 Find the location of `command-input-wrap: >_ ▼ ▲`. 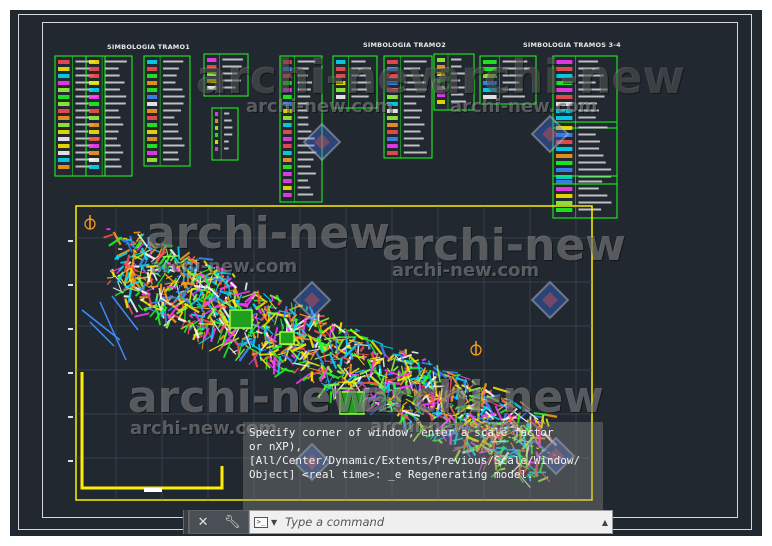

command-input-wrap: >_ ▼ ▲ is located at coordinates (431, 522).